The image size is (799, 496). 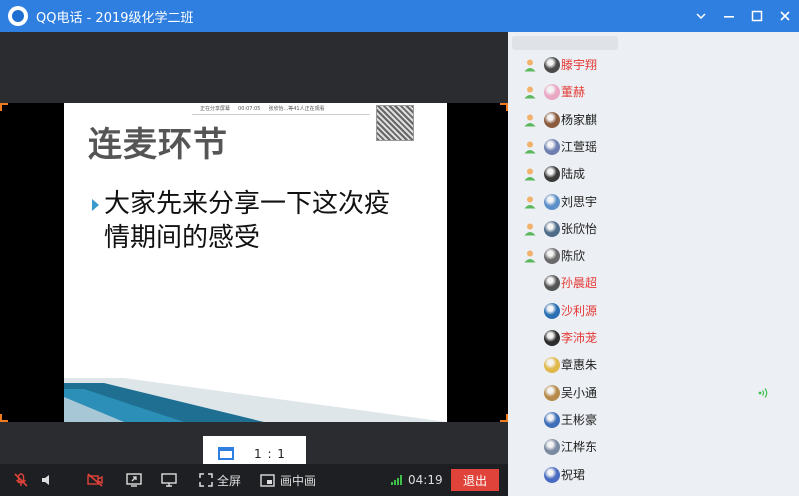 I want to click on slide-decoration, so click(x=255, y=400).